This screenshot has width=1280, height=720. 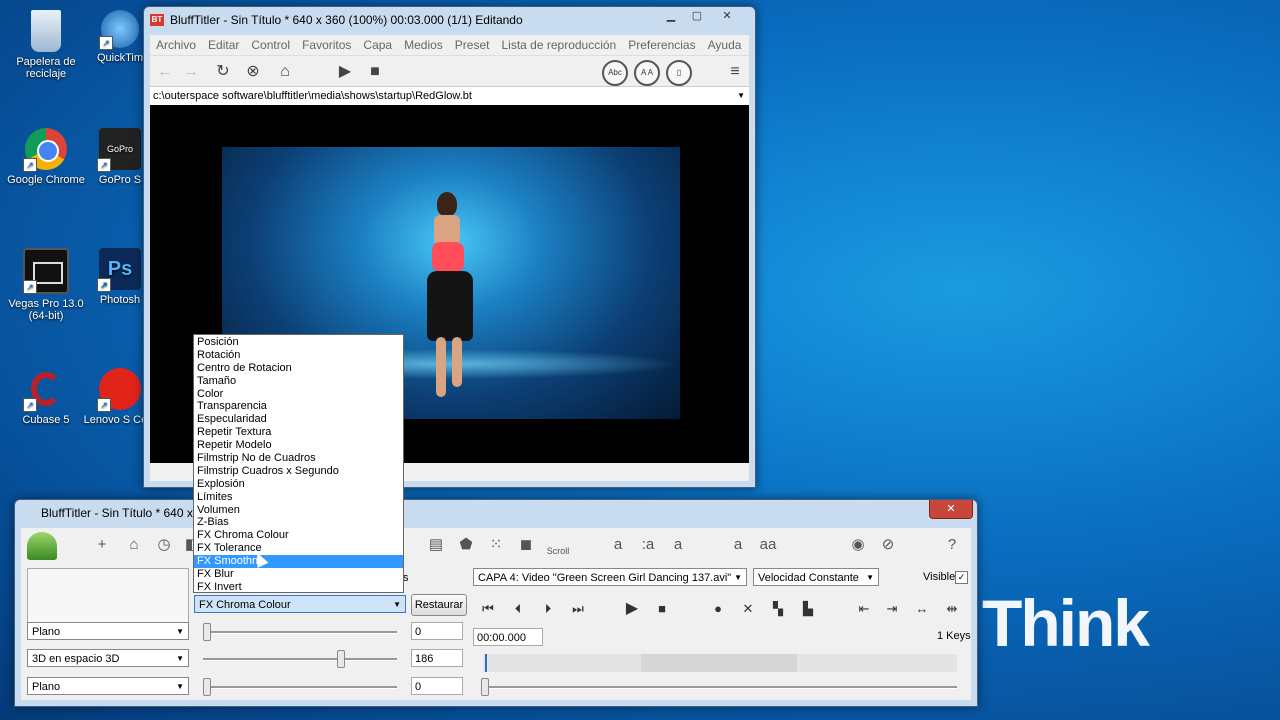 I want to click on timeline-range, so click(x=719, y=663).